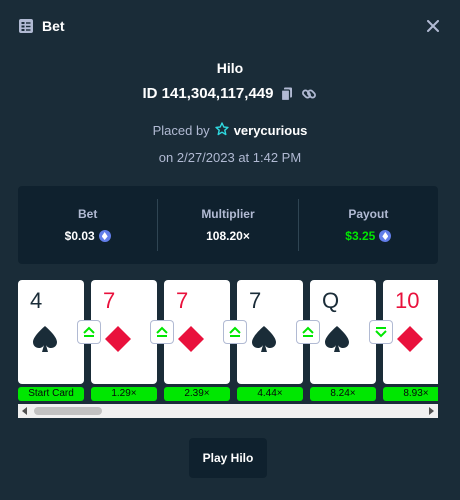 Image resolution: width=460 pixels, height=500 pixels. I want to click on playing-card: 4, so click(51, 332).